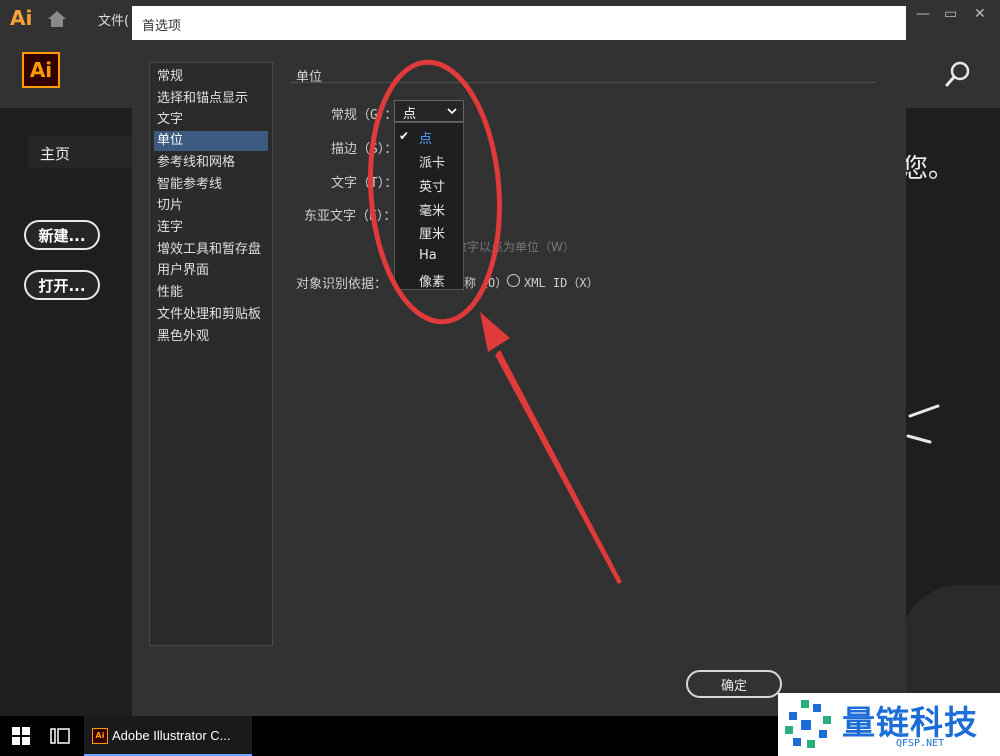  I want to click on watermark-url: QFSP.NET, so click(920, 743).